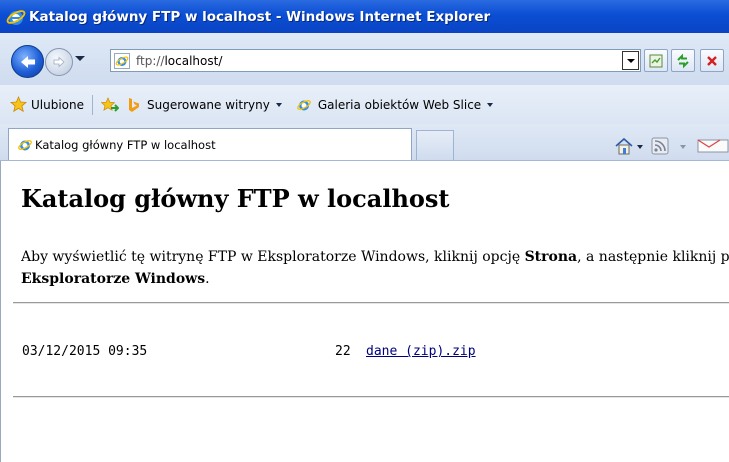  Describe the element at coordinates (435, 145) in the screenshot. I see `new-tab-button` at that location.